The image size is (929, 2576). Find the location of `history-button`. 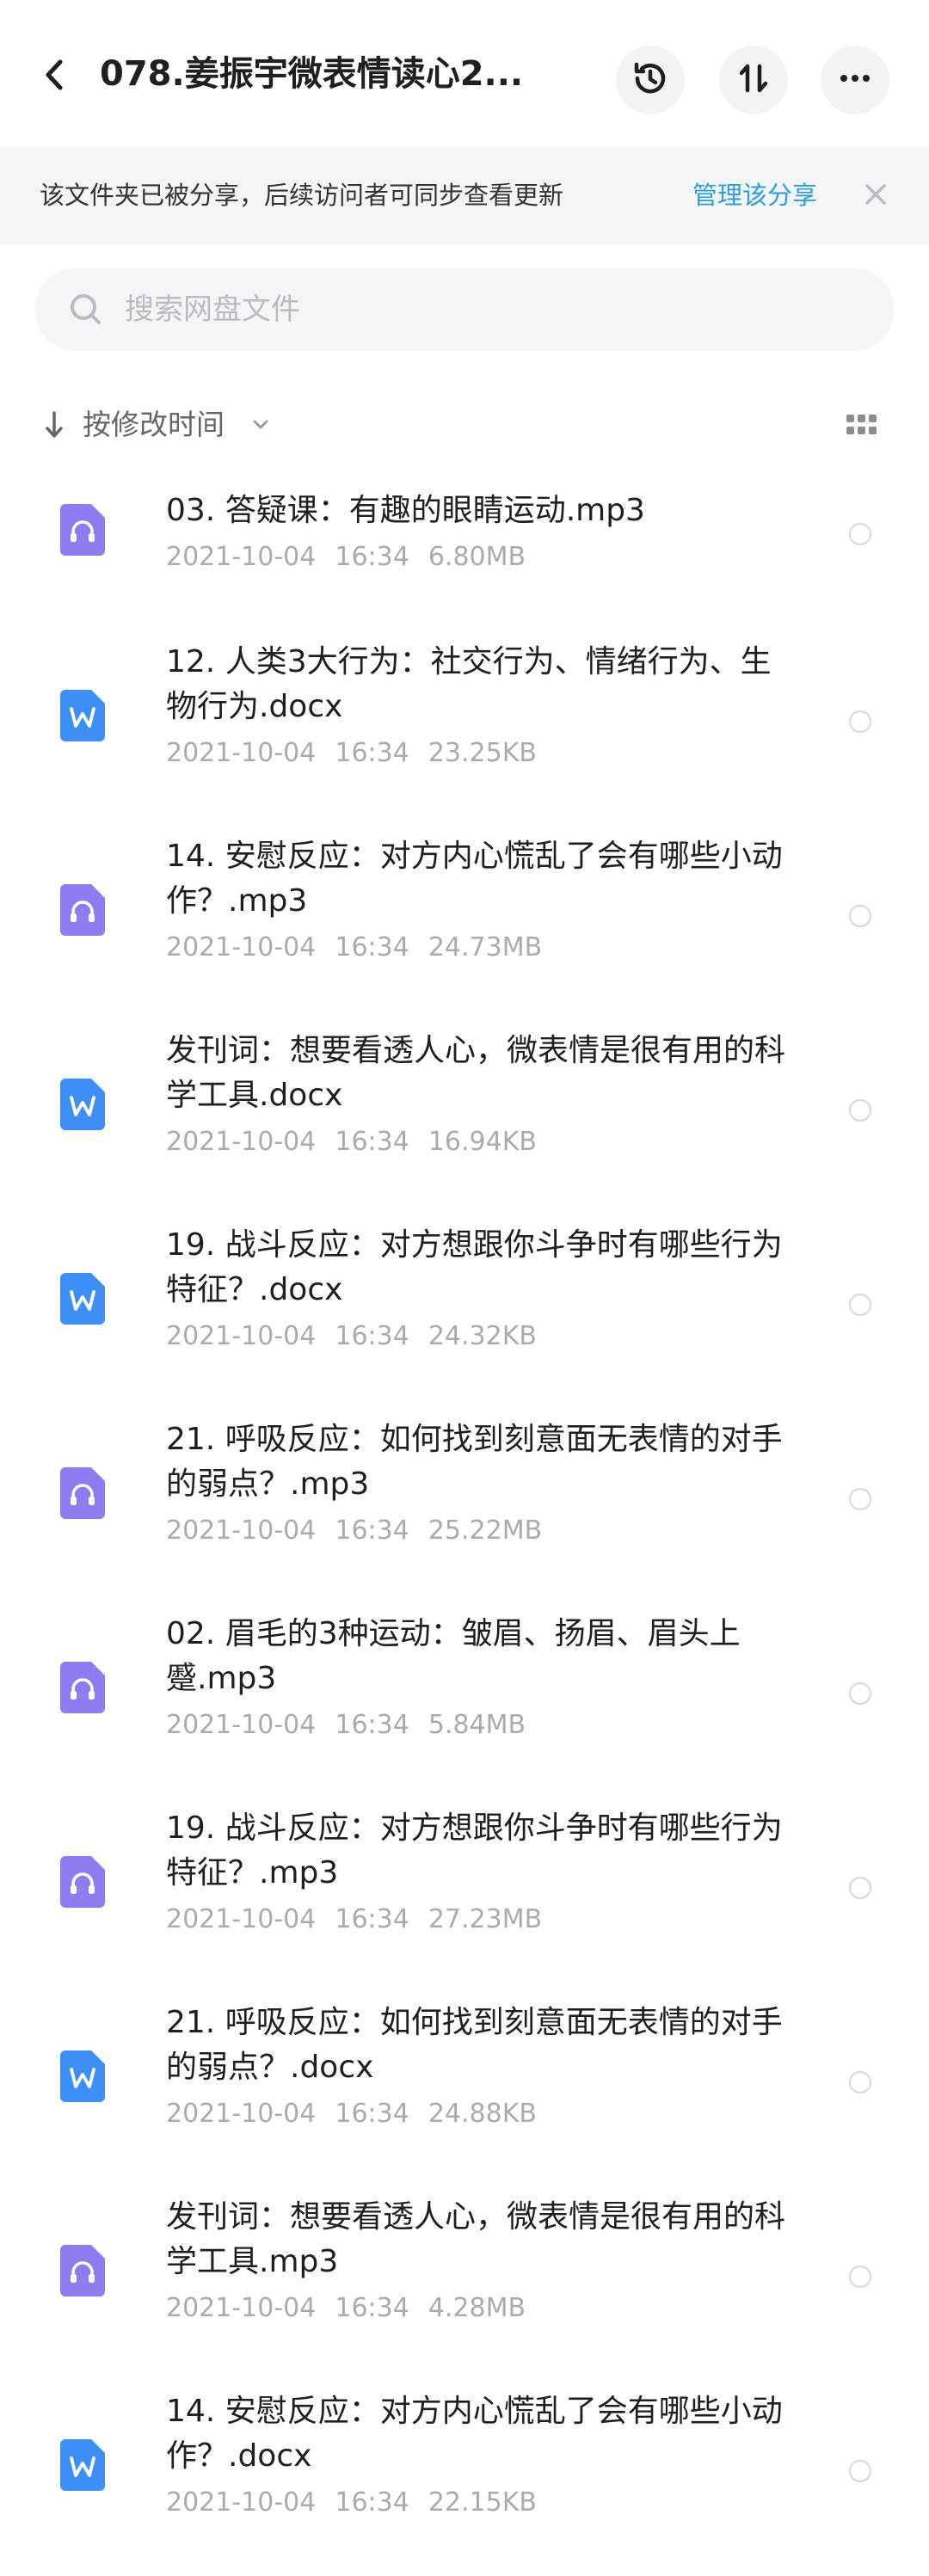

history-button is located at coordinates (650, 80).